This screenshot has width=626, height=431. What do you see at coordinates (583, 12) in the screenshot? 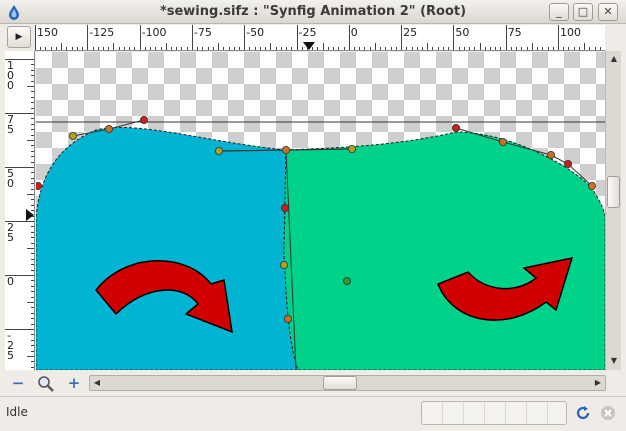
I see `maximize-button: □` at bounding box center [583, 12].